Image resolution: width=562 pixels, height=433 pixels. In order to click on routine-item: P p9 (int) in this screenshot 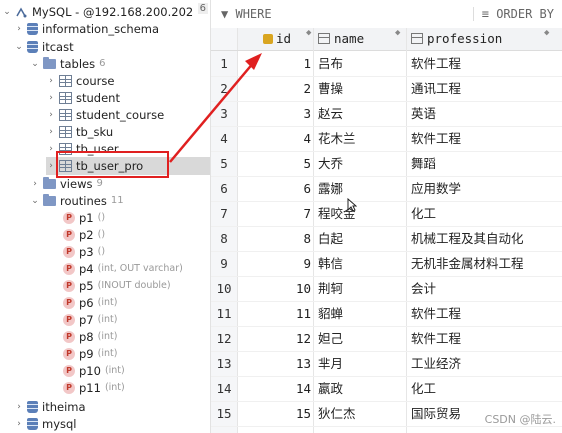, I will do `click(88, 354)`.